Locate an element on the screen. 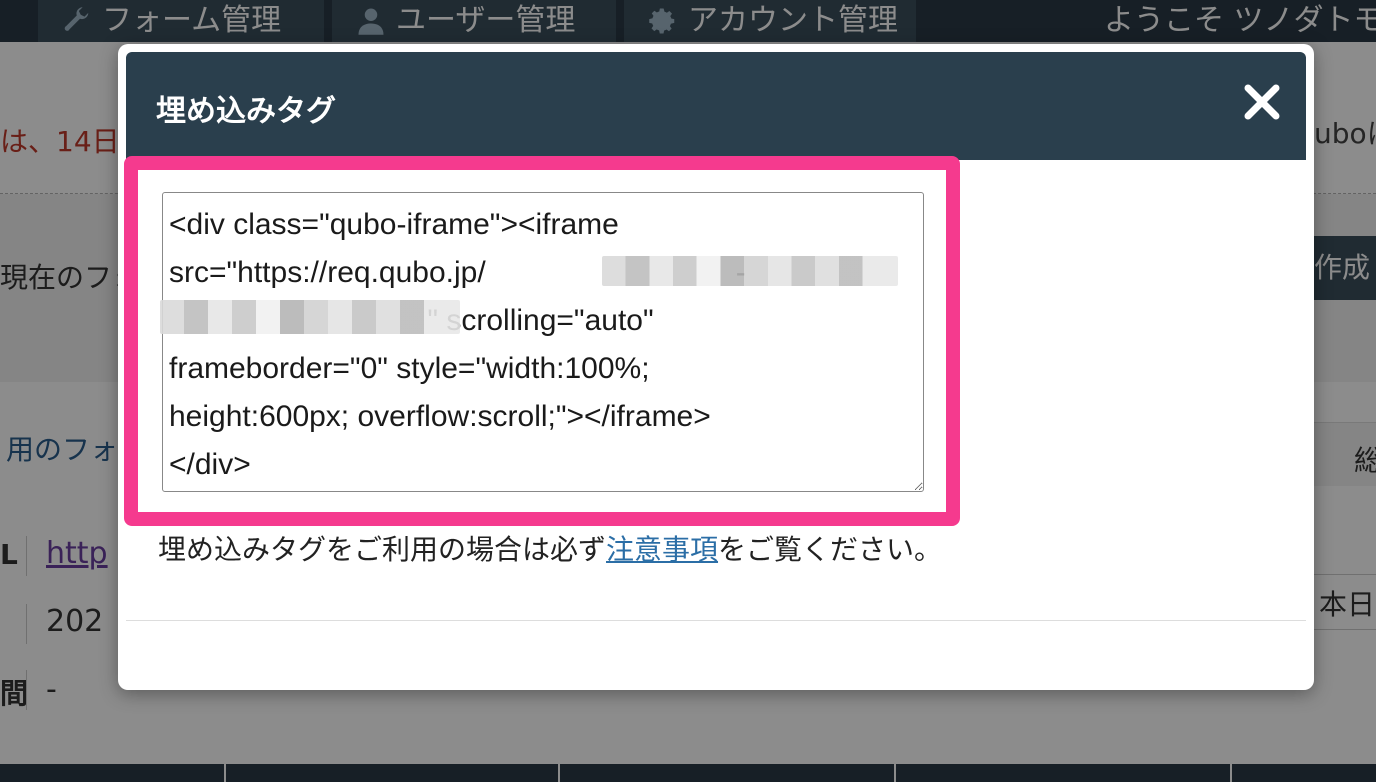 Image resolution: width=1376 pixels, height=782 pixels. modal-title: 埋め込みタグ is located at coordinates (246, 111).